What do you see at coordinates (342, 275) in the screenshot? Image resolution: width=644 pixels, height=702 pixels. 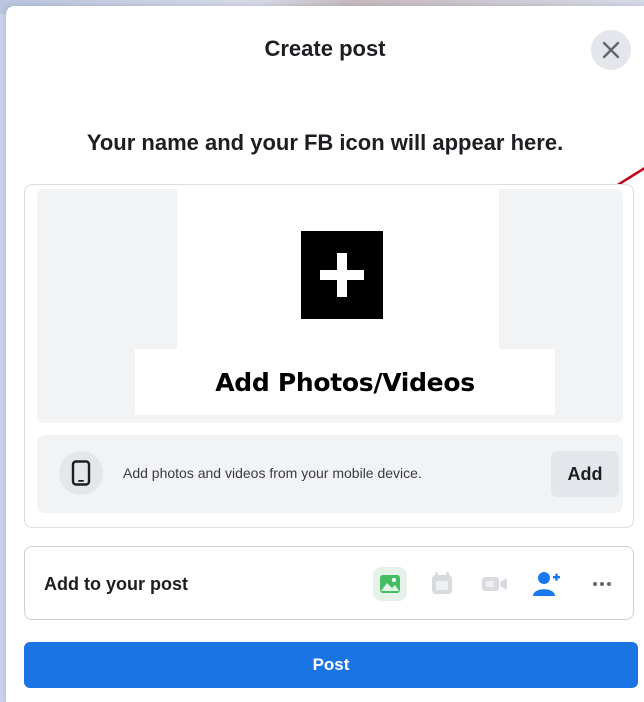 I see `add-media-plus-icon` at bounding box center [342, 275].